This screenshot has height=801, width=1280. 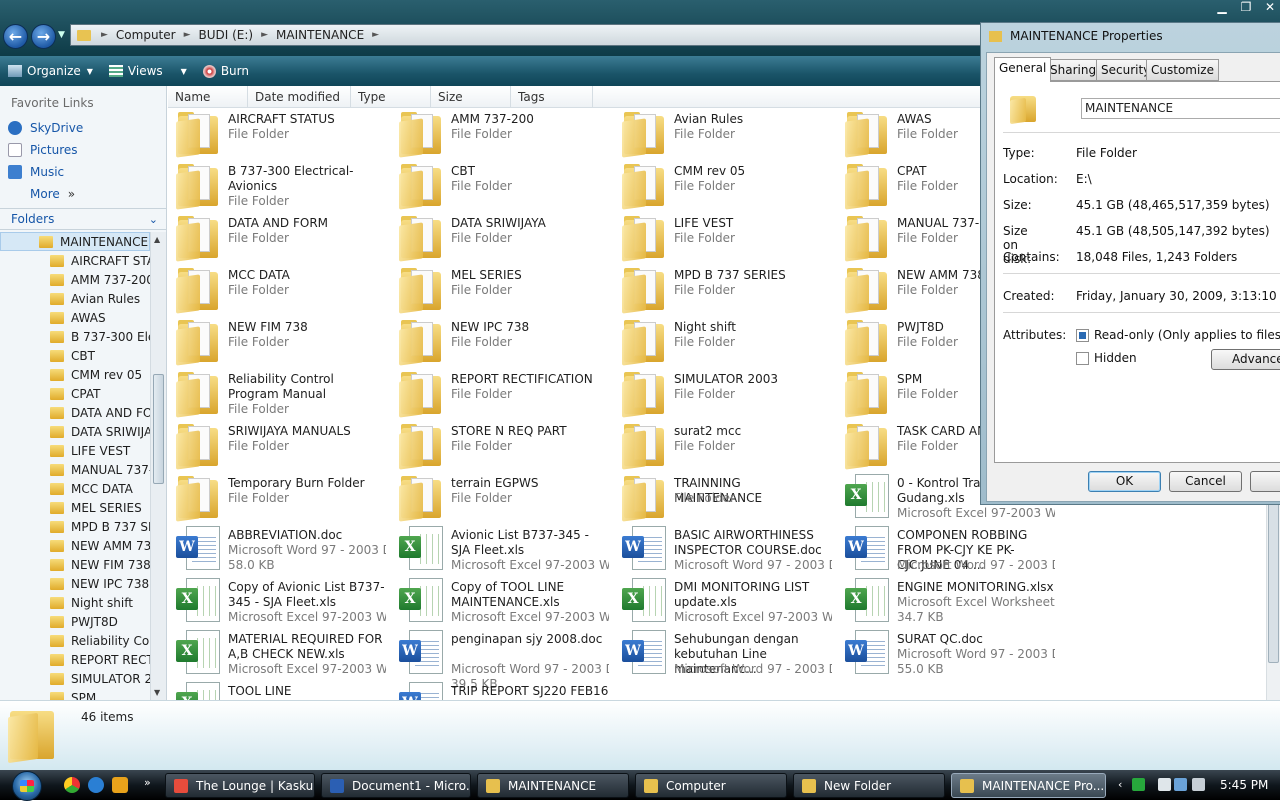 What do you see at coordinates (560, 35) in the screenshot?
I see `address-bar: ► Computer ► BUDI (E:) ► MAINTENANCE ►` at bounding box center [560, 35].